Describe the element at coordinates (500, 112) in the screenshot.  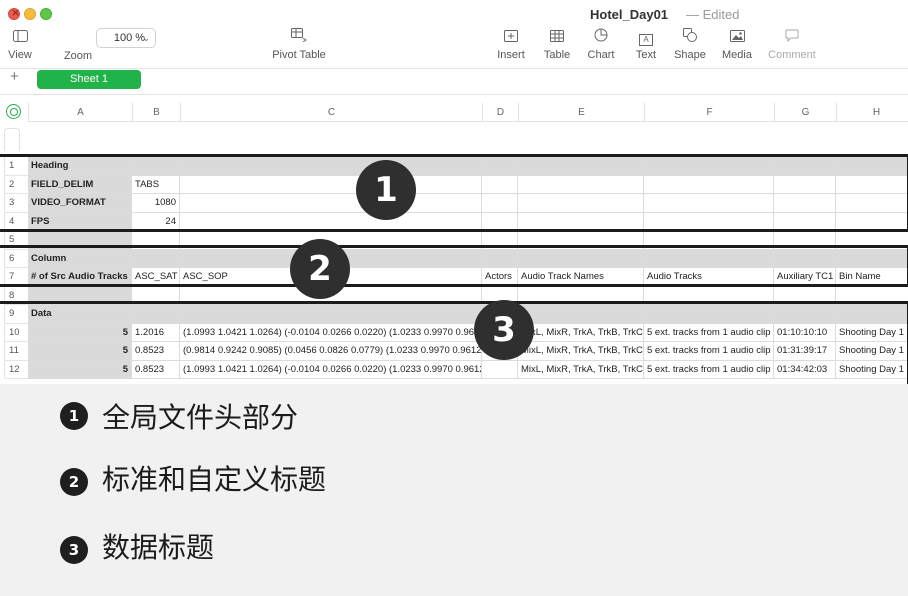
I see `column-header-d: D` at that location.